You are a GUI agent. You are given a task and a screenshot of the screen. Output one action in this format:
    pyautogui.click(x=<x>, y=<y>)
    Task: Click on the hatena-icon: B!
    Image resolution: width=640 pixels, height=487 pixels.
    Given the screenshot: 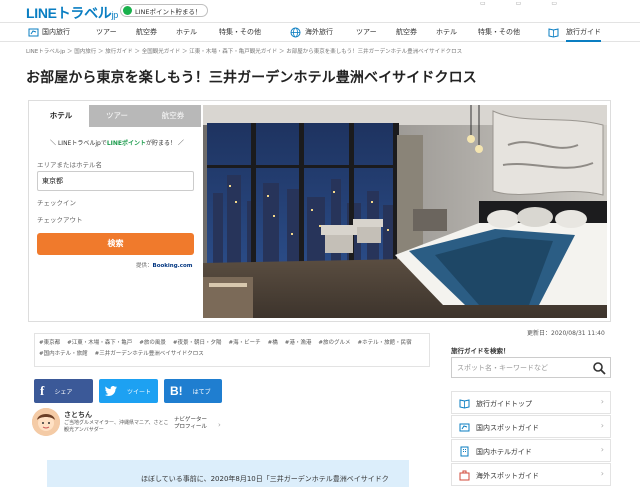 What is the action you would take?
    pyautogui.click(x=176, y=391)
    